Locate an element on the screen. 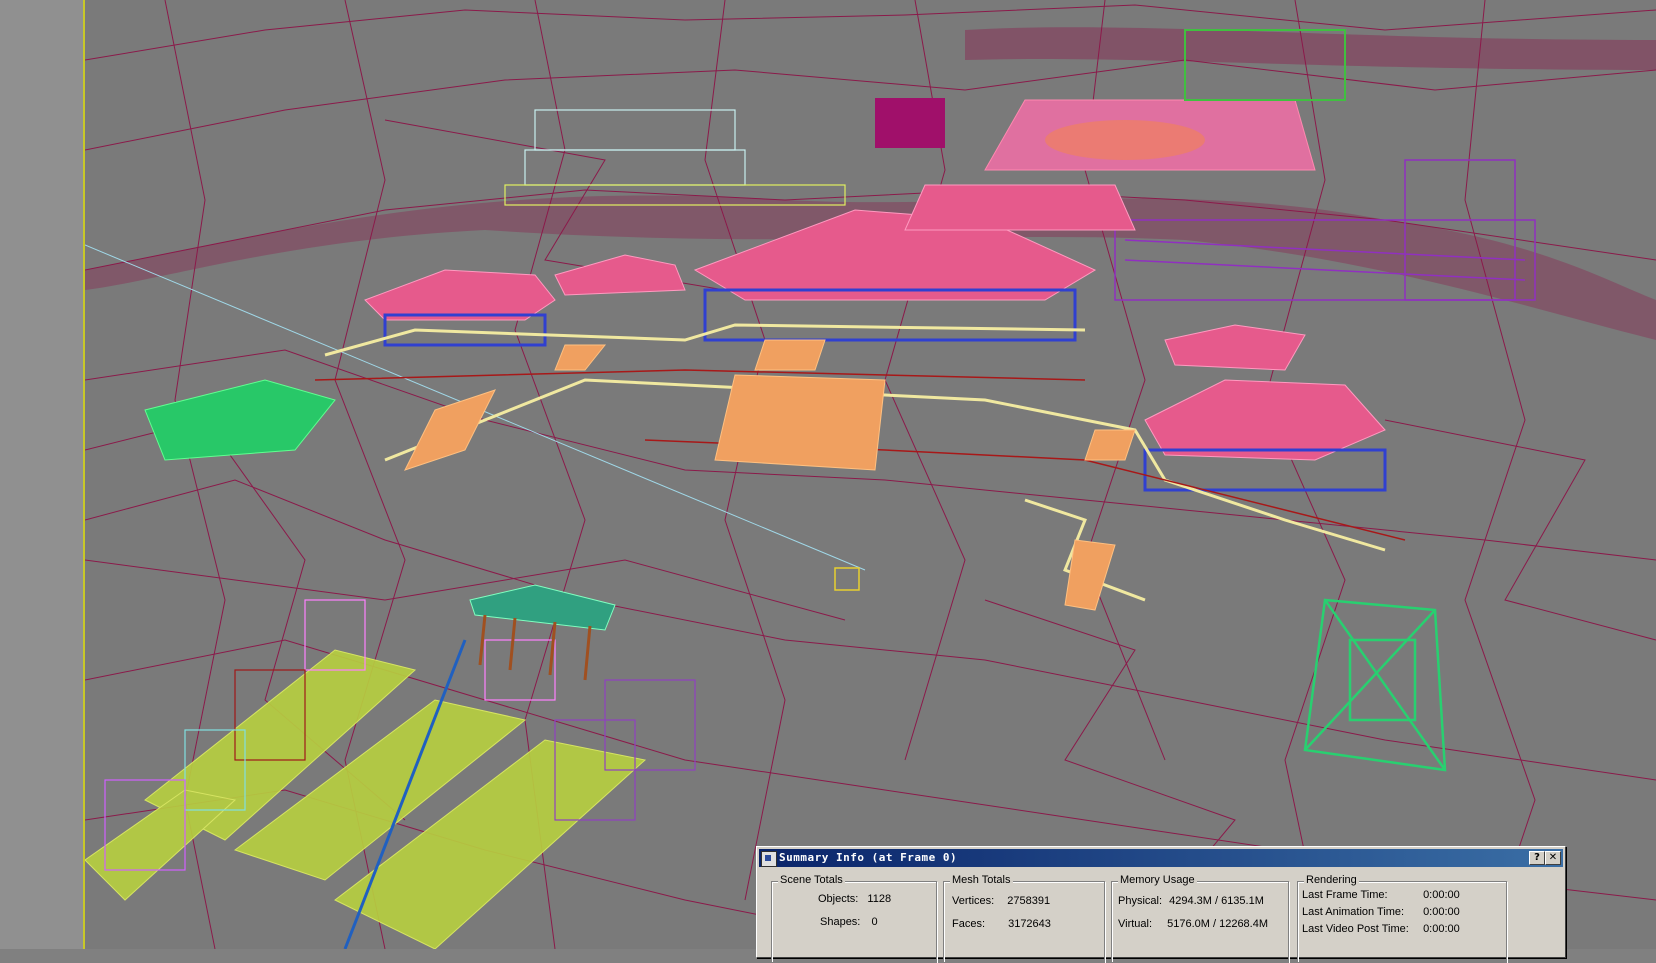  app-icon is located at coordinates (769, 859).